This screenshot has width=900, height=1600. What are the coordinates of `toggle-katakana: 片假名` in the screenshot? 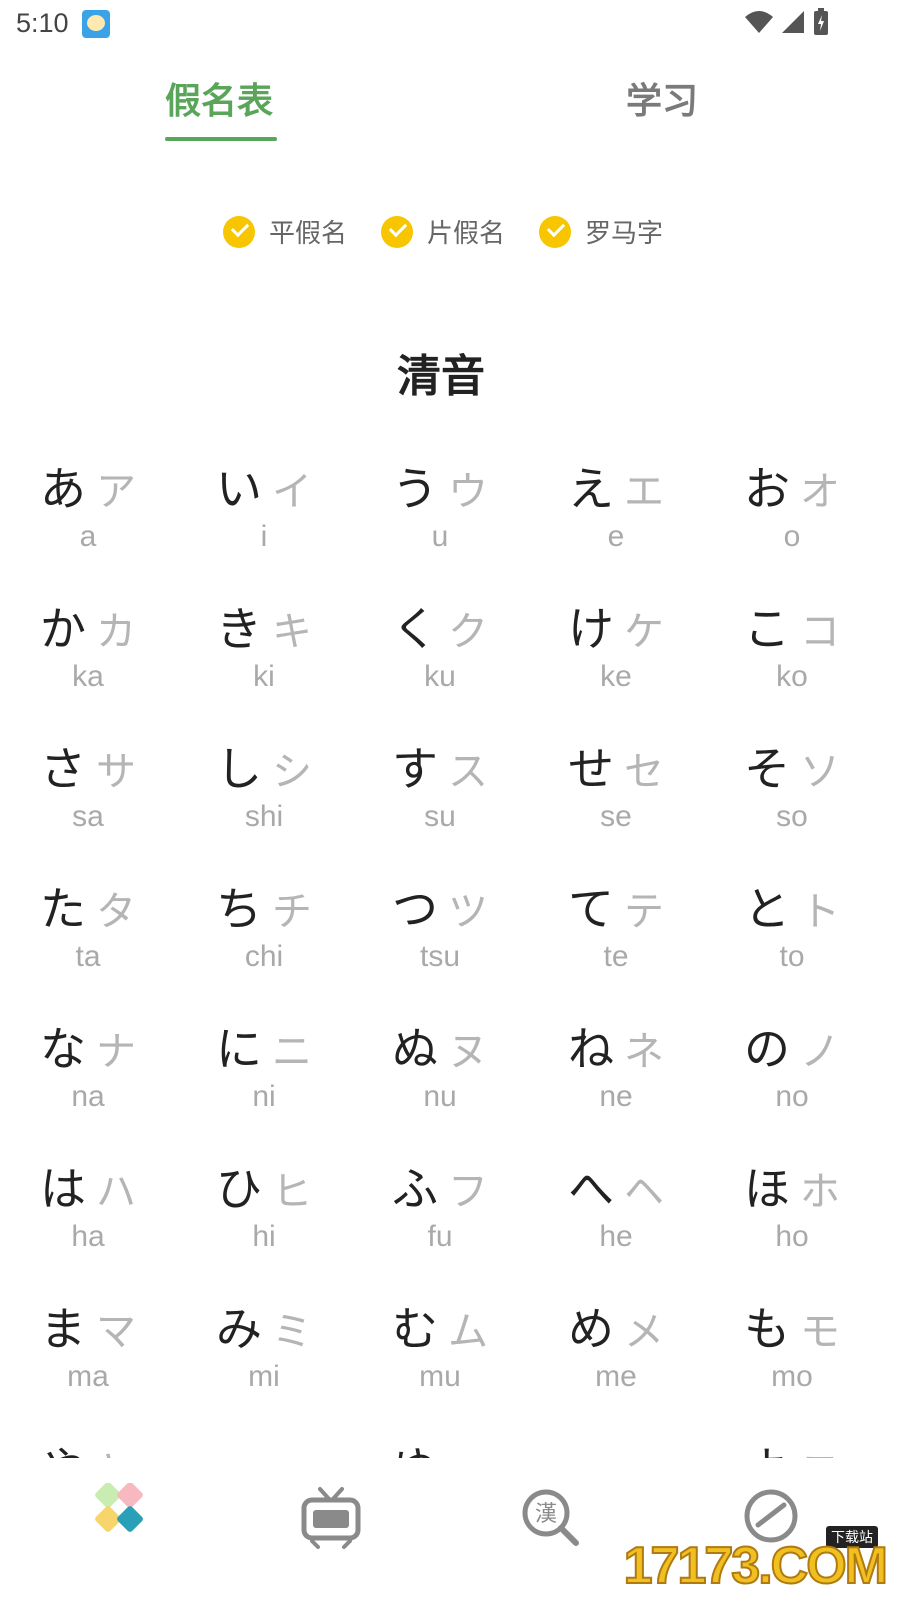 It's located at (442, 231).